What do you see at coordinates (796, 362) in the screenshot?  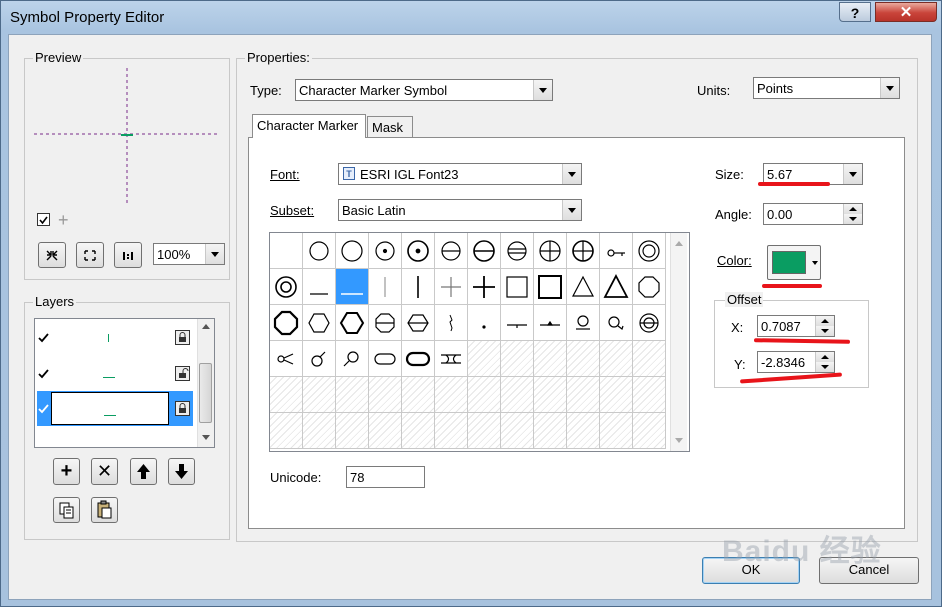 I see `offset-y-spinner: -2.8346` at bounding box center [796, 362].